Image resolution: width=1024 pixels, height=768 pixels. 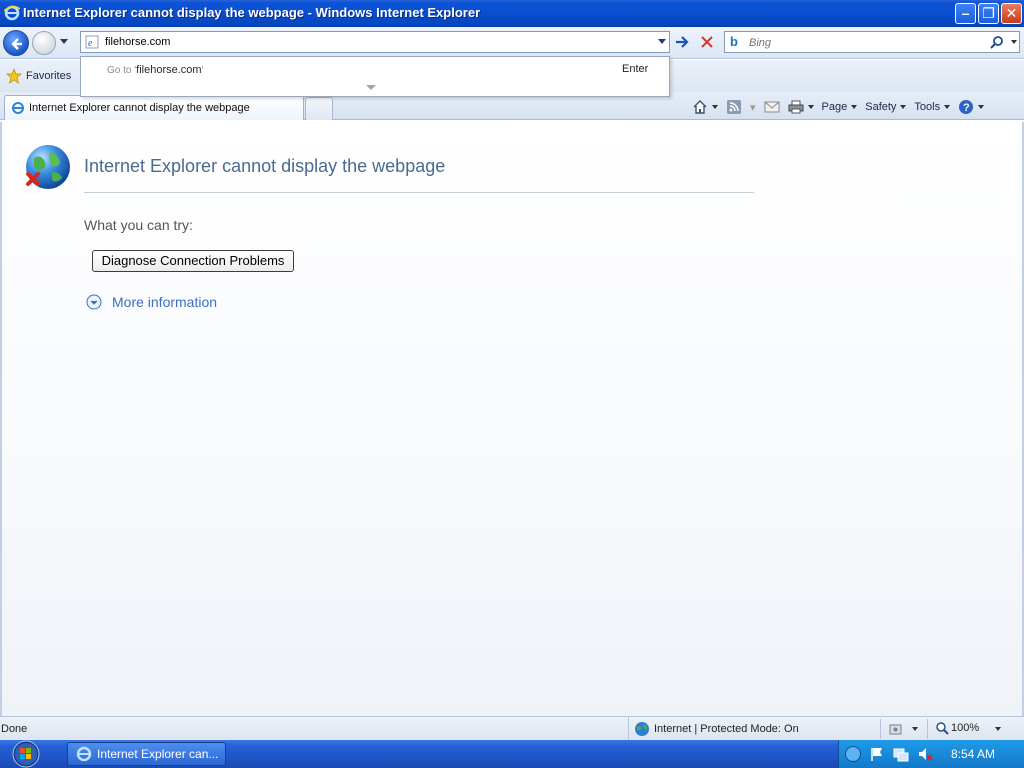 I want to click on more-information-label: More information, so click(x=165, y=302).